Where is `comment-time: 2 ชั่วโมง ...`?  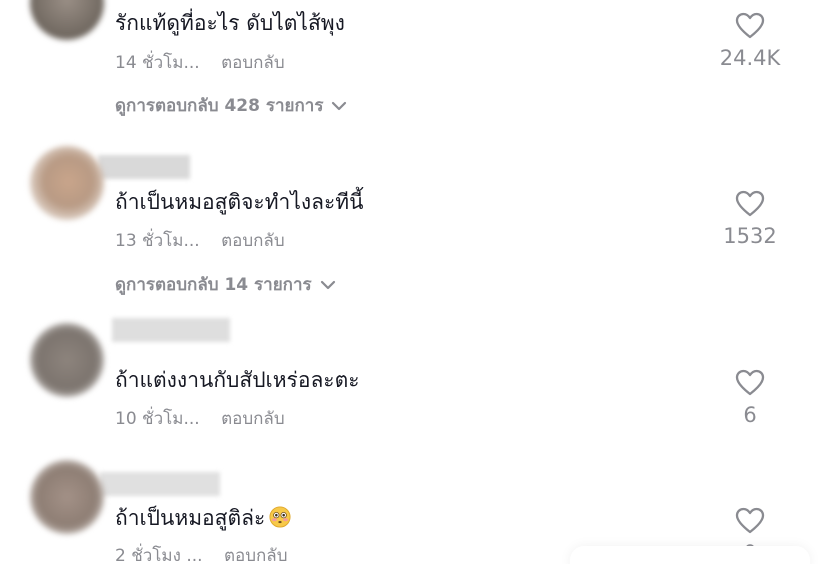
comment-time: 2 ชั่วโมง ... is located at coordinates (159, 555).